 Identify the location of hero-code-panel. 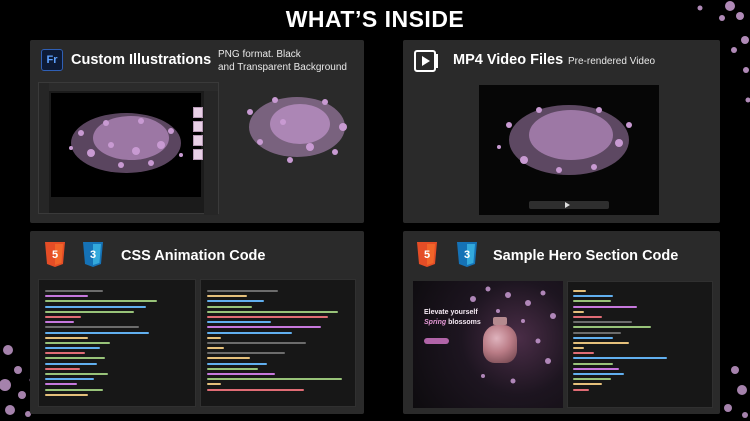
(640, 344).